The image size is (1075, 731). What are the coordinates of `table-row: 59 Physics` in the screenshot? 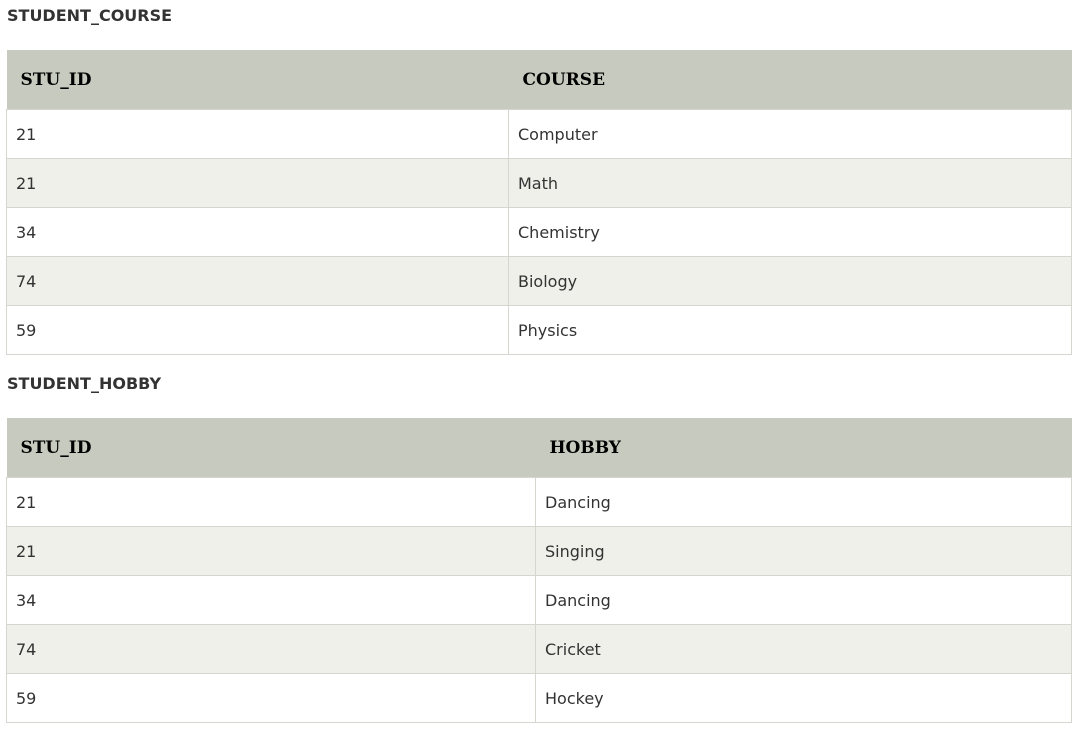 It's located at (539, 330).